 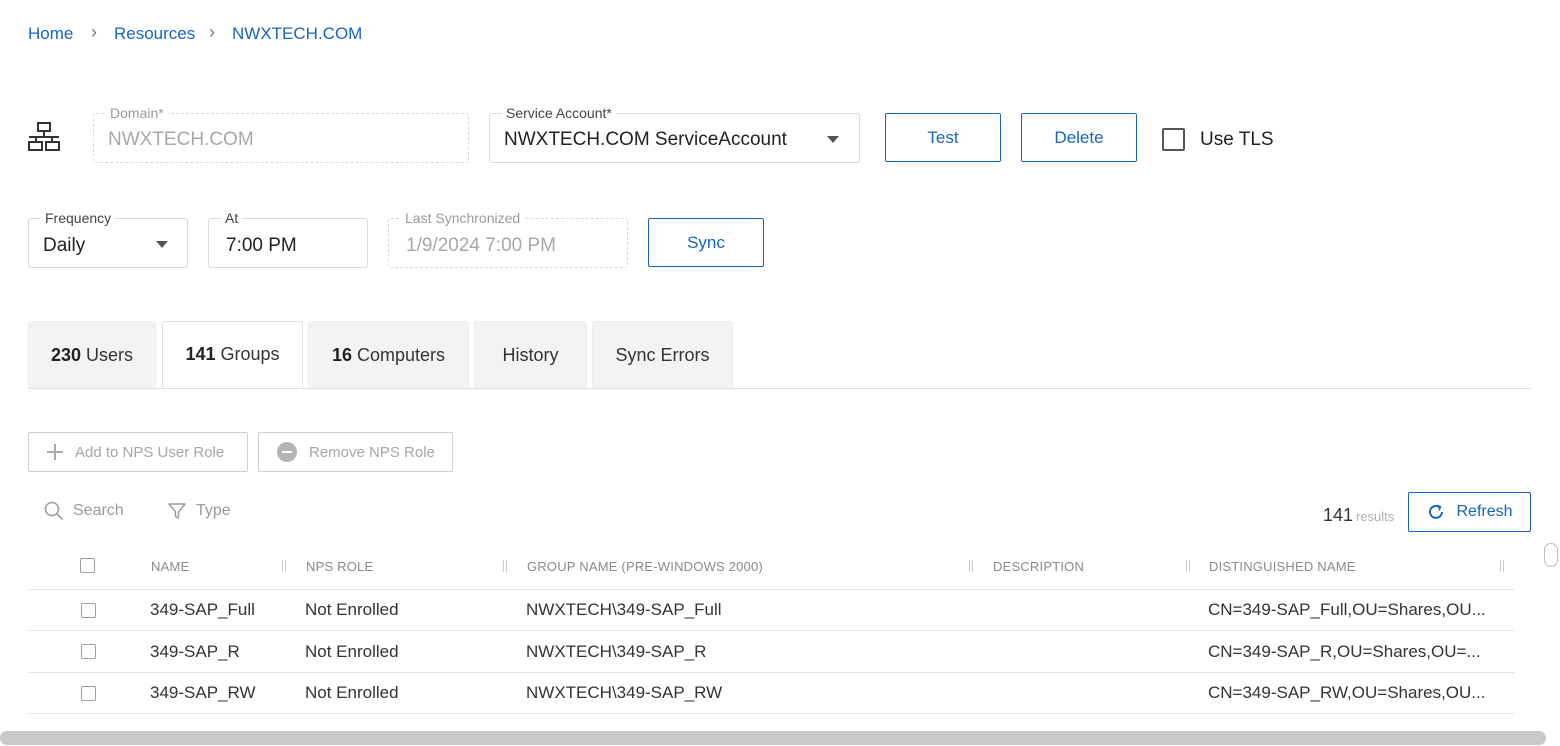 I want to click on column-header-group-name: GROUP NAME (PRE-WINDOWS 2000), so click(x=645, y=566).